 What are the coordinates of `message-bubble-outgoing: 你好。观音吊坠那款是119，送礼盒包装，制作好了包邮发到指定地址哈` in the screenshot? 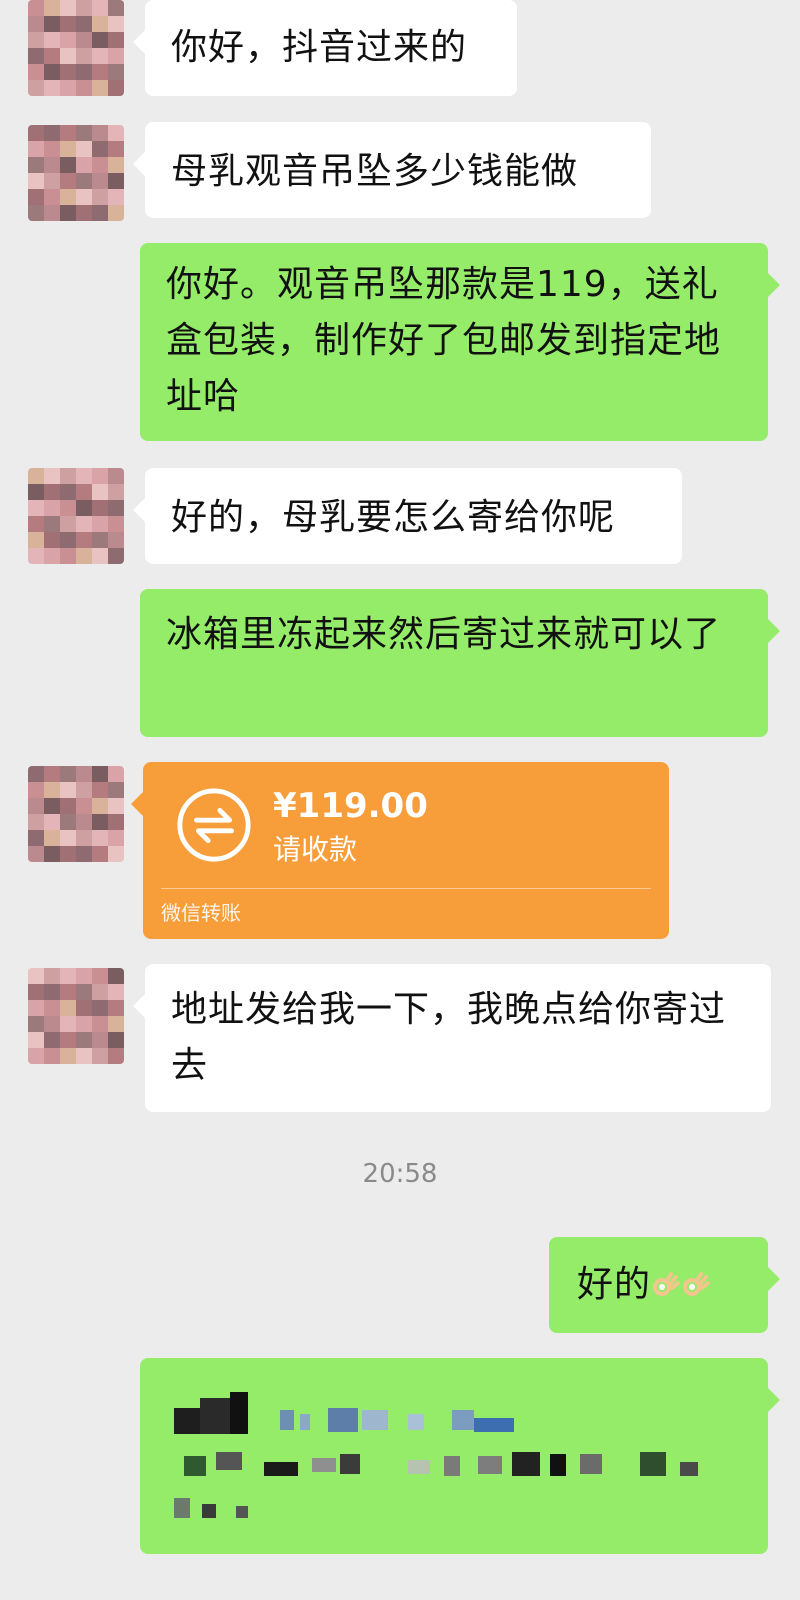 It's located at (460, 342).